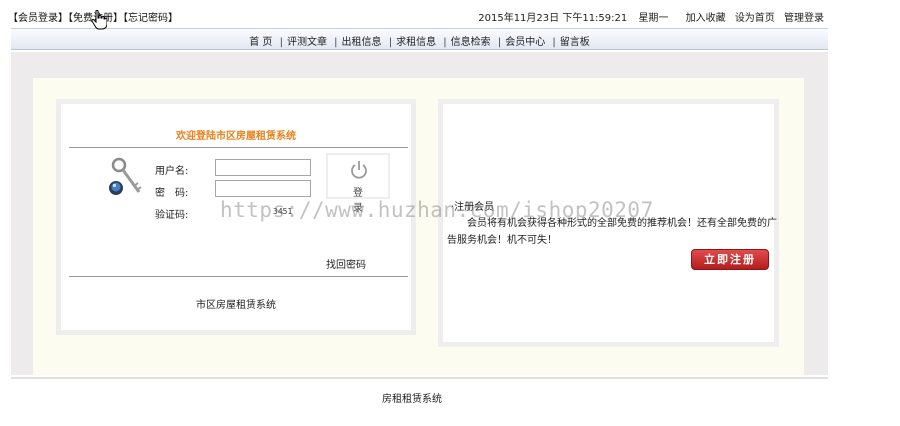 The width and height of the screenshot is (900, 426). I want to click on register-heading: ·注册会员, so click(473, 207).